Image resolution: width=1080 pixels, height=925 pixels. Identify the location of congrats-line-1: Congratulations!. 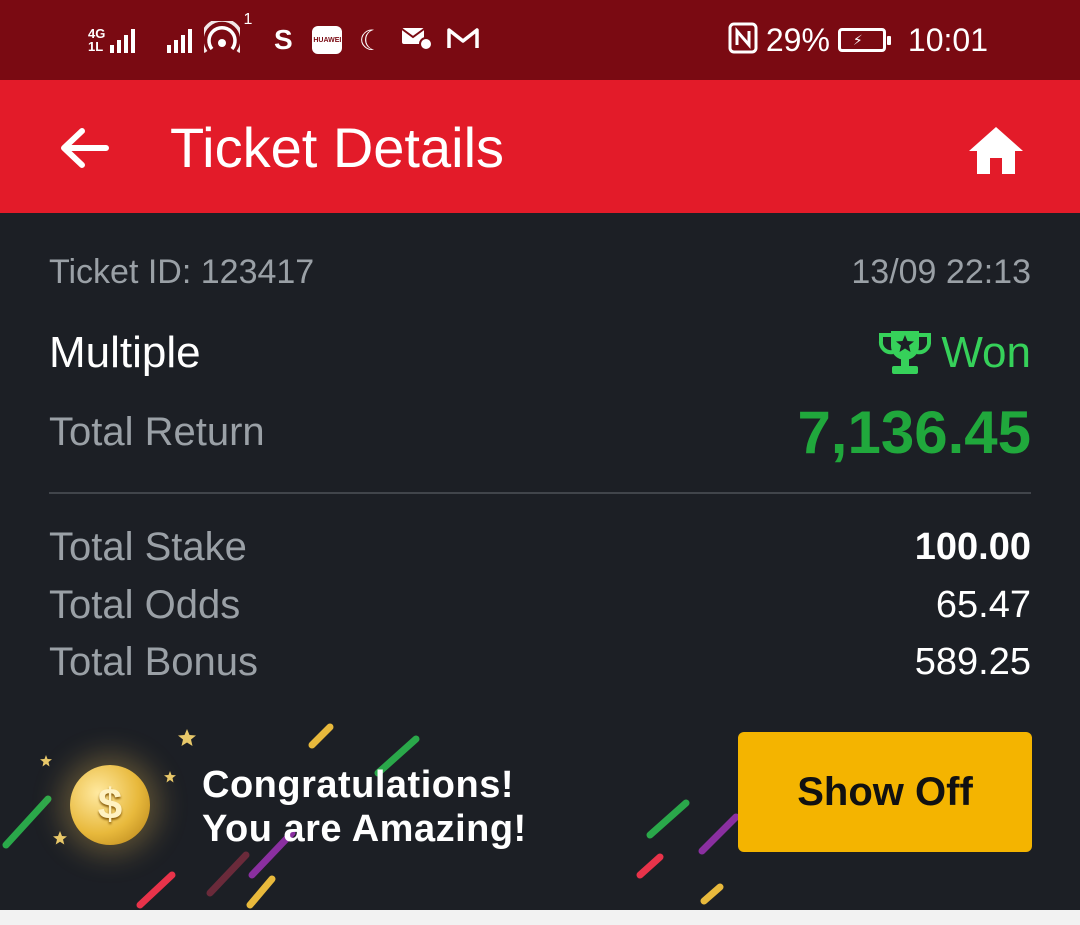
(358, 785).